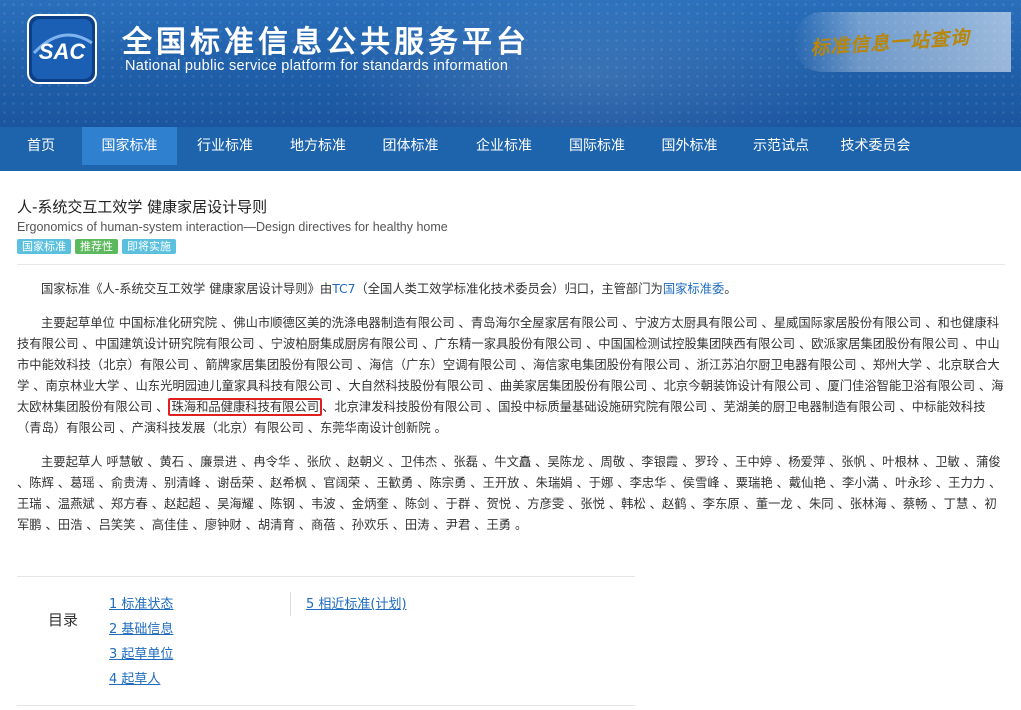  I want to click on nav-home: 首页, so click(41, 146).